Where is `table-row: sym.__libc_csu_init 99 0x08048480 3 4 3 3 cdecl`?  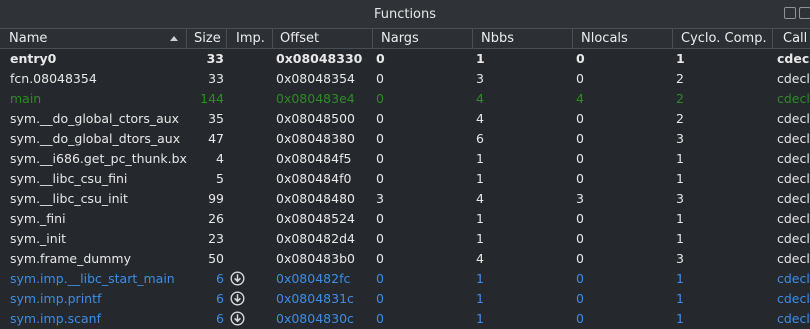
table-row: sym.__libc_csu_init 99 0x08048480 3 4 3 3 cdecl is located at coordinates (405, 199).